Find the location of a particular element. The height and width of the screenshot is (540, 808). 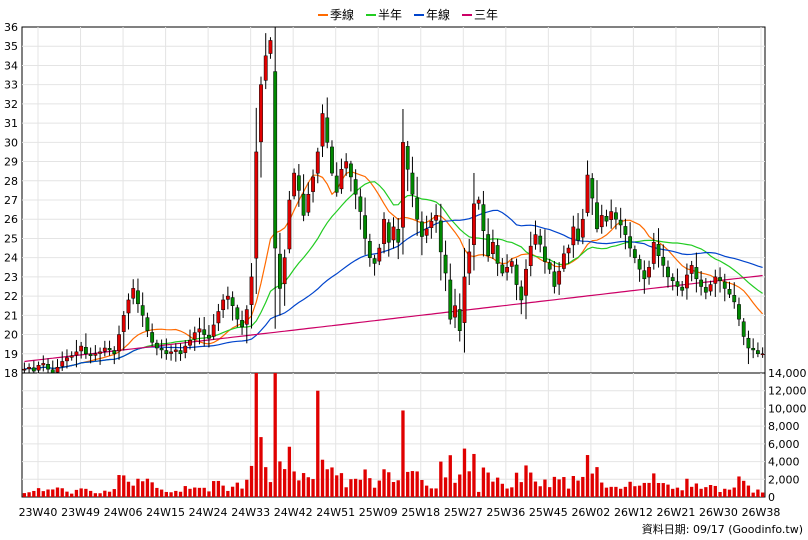

x-tick-label: 26W21 is located at coordinates (676, 512).